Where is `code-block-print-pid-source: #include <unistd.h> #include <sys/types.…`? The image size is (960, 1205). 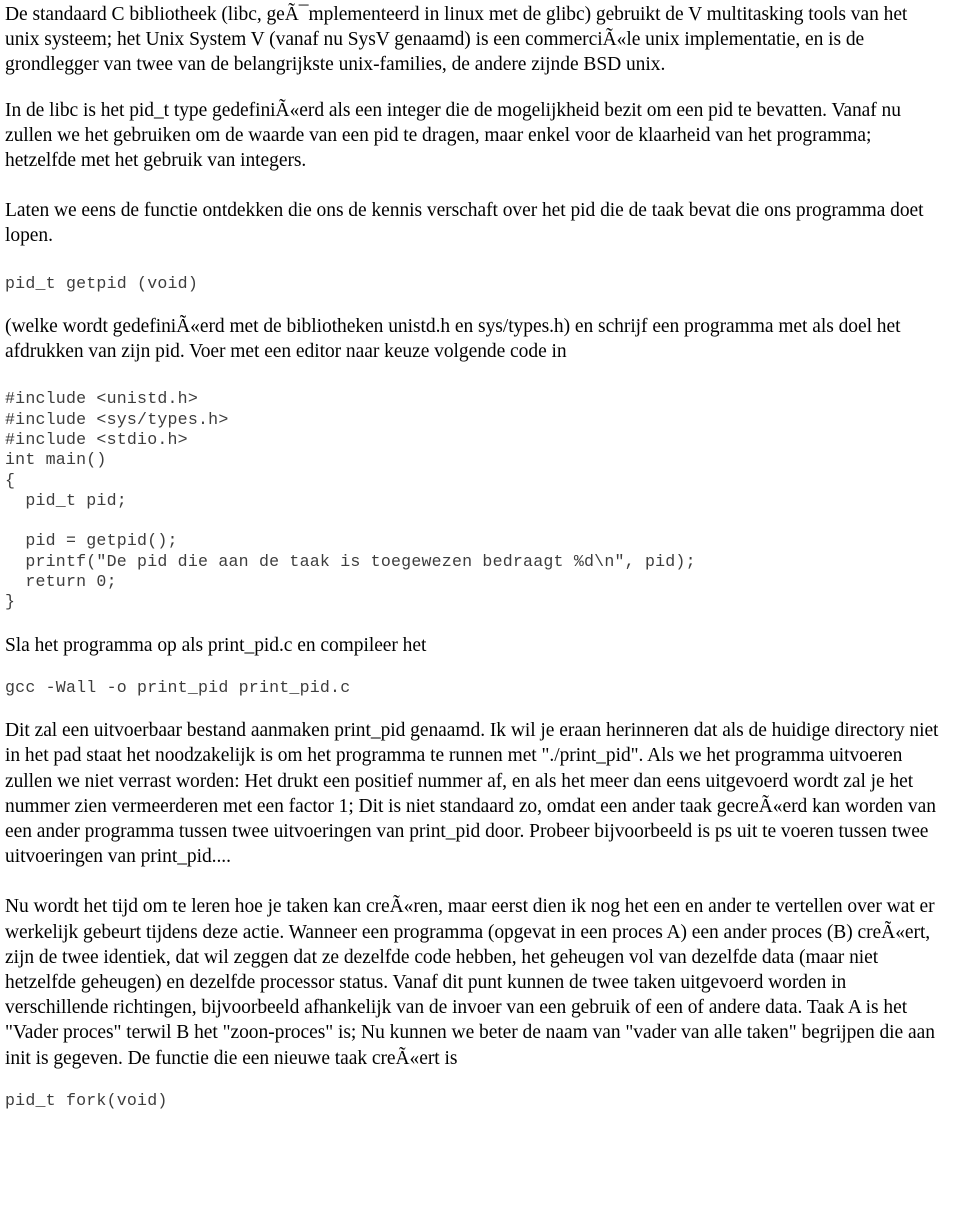
code-block-print-pid-source: #include <unistd.h> #include <sys/types.… is located at coordinates (350, 500).